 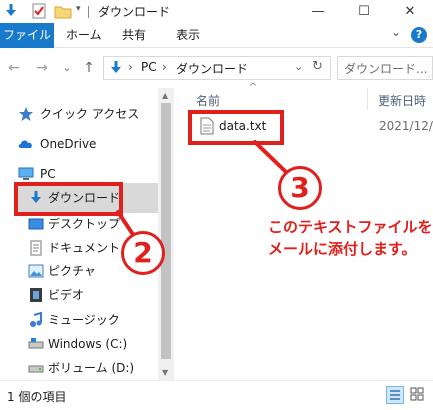 What do you see at coordinates (410, 11) in the screenshot?
I see `close-button: ✕` at bounding box center [410, 11].